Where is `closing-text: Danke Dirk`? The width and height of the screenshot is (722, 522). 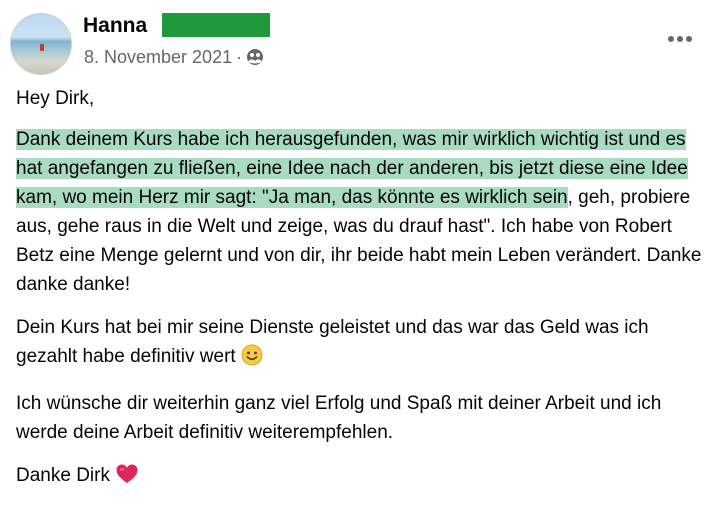
closing-text: Danke Dirk is located at coordinates (63, 475).